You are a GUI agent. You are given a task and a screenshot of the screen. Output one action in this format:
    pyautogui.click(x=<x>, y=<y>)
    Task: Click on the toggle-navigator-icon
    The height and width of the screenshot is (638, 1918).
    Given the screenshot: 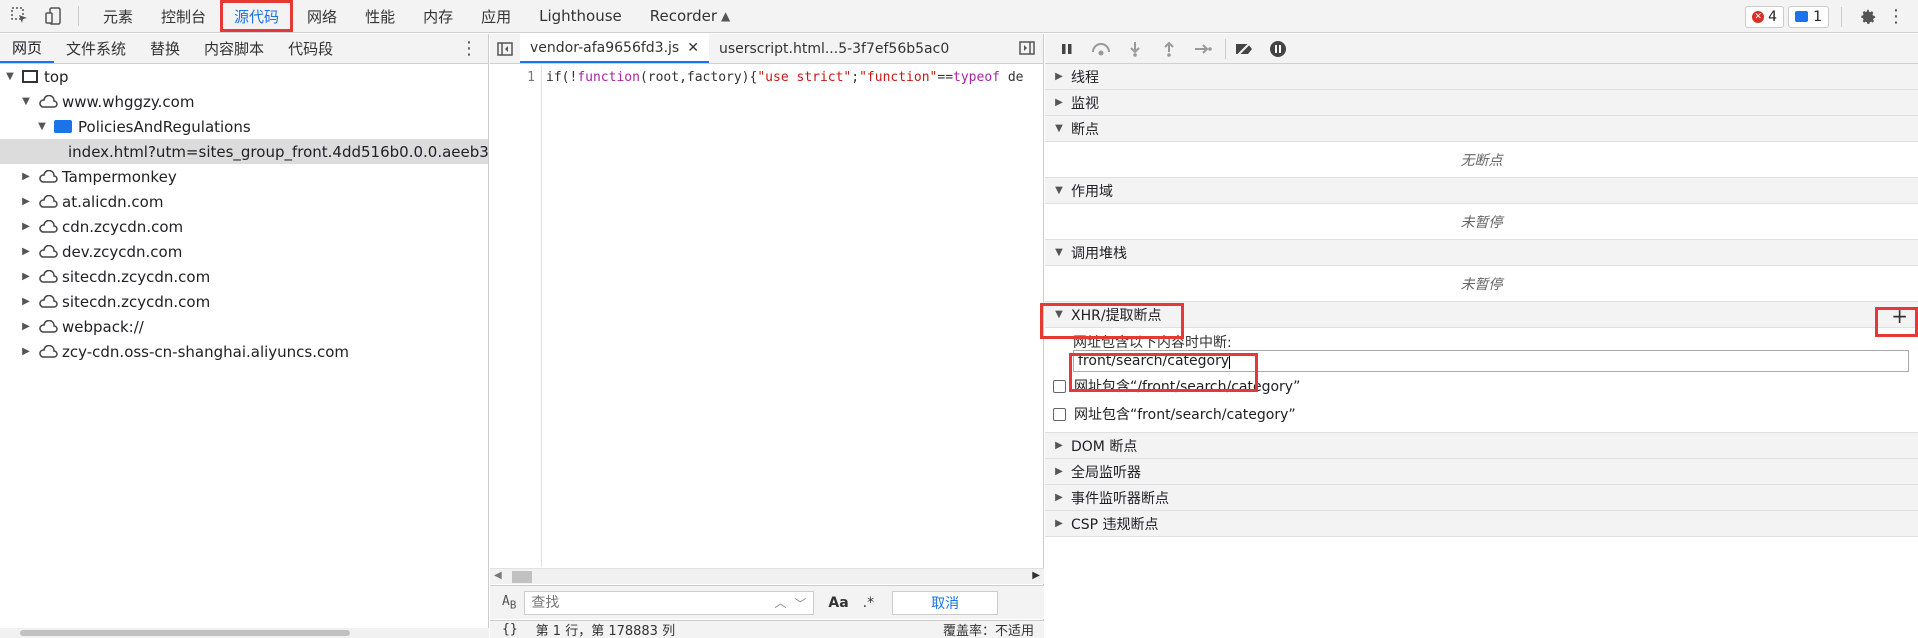 What is the action you would take?
    pyautogui.click(x=505, y=48)
    